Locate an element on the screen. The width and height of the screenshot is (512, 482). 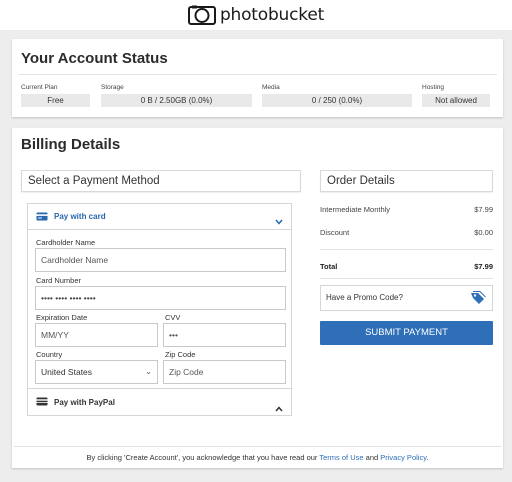
order-item-label: Intermediate Monthly is located at coordinates (355, 209).